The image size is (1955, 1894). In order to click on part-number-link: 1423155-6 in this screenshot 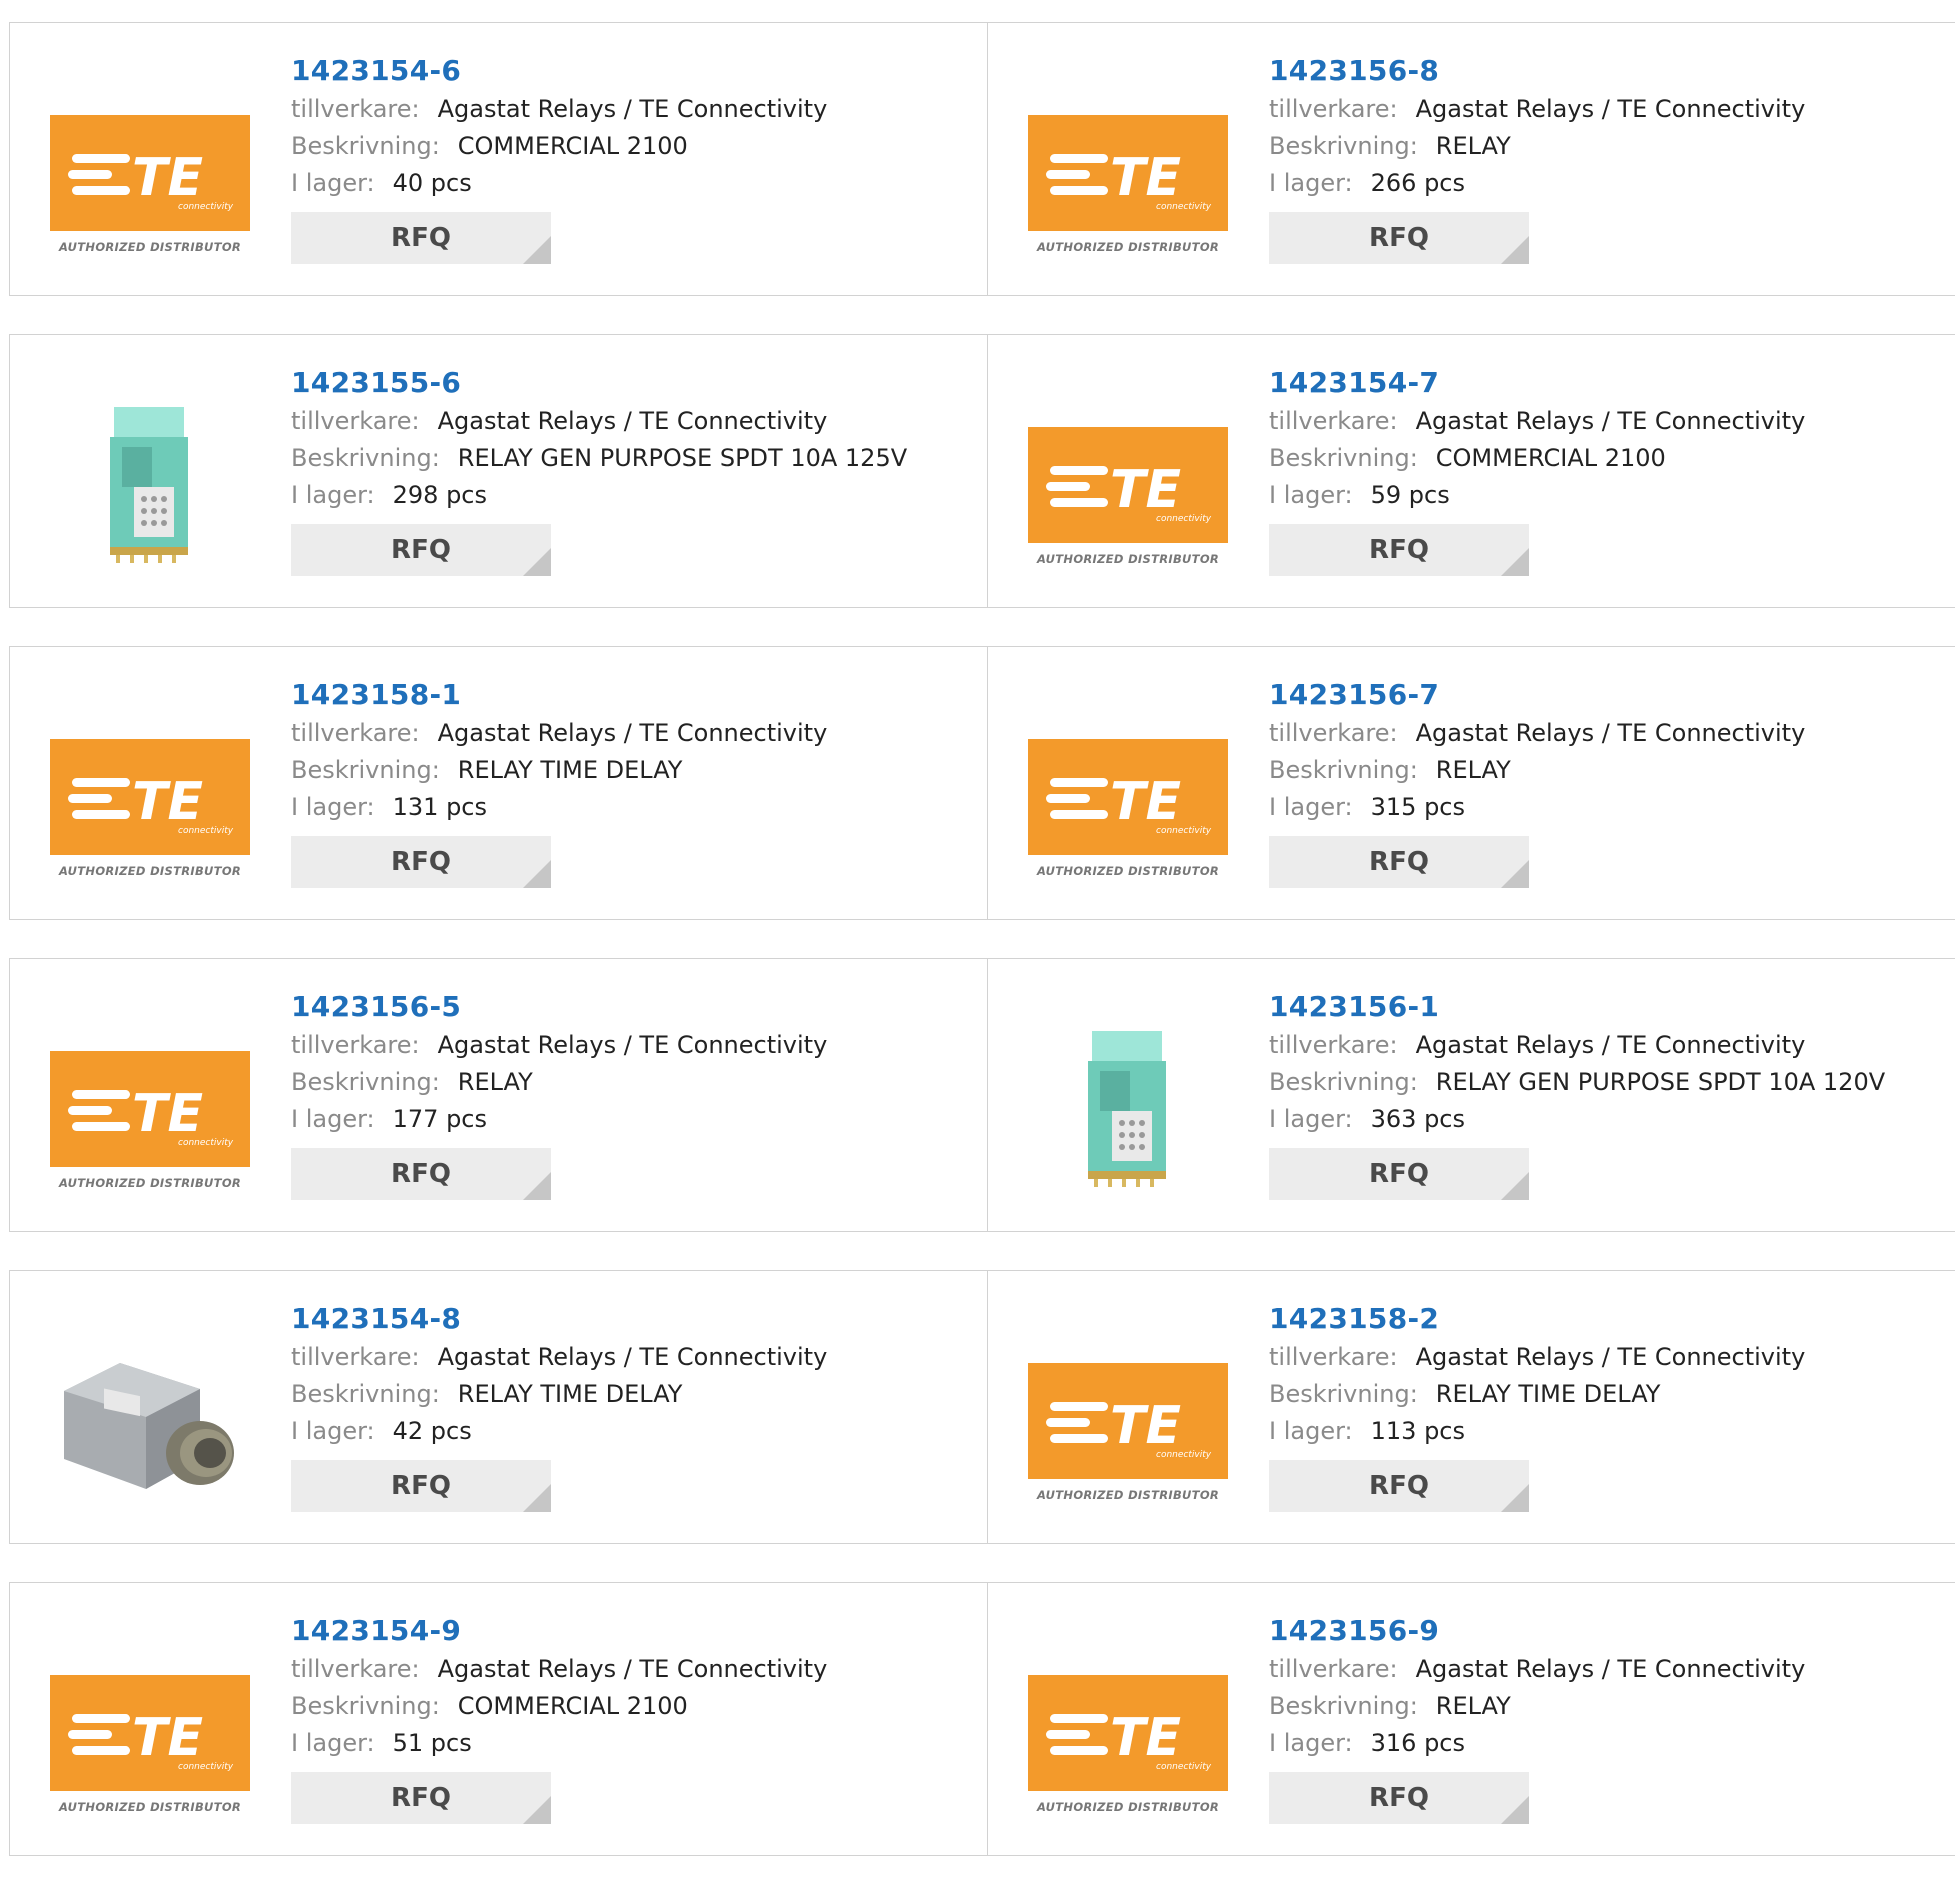, I will do `click(599, 383)`.